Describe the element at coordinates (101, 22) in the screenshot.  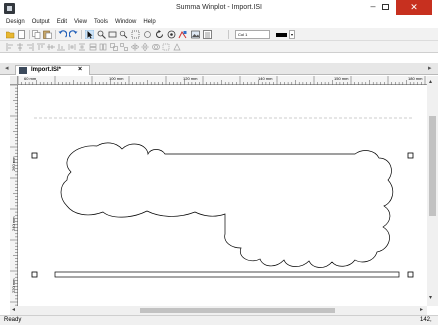
I see `menu-tools: Tools` at that location.